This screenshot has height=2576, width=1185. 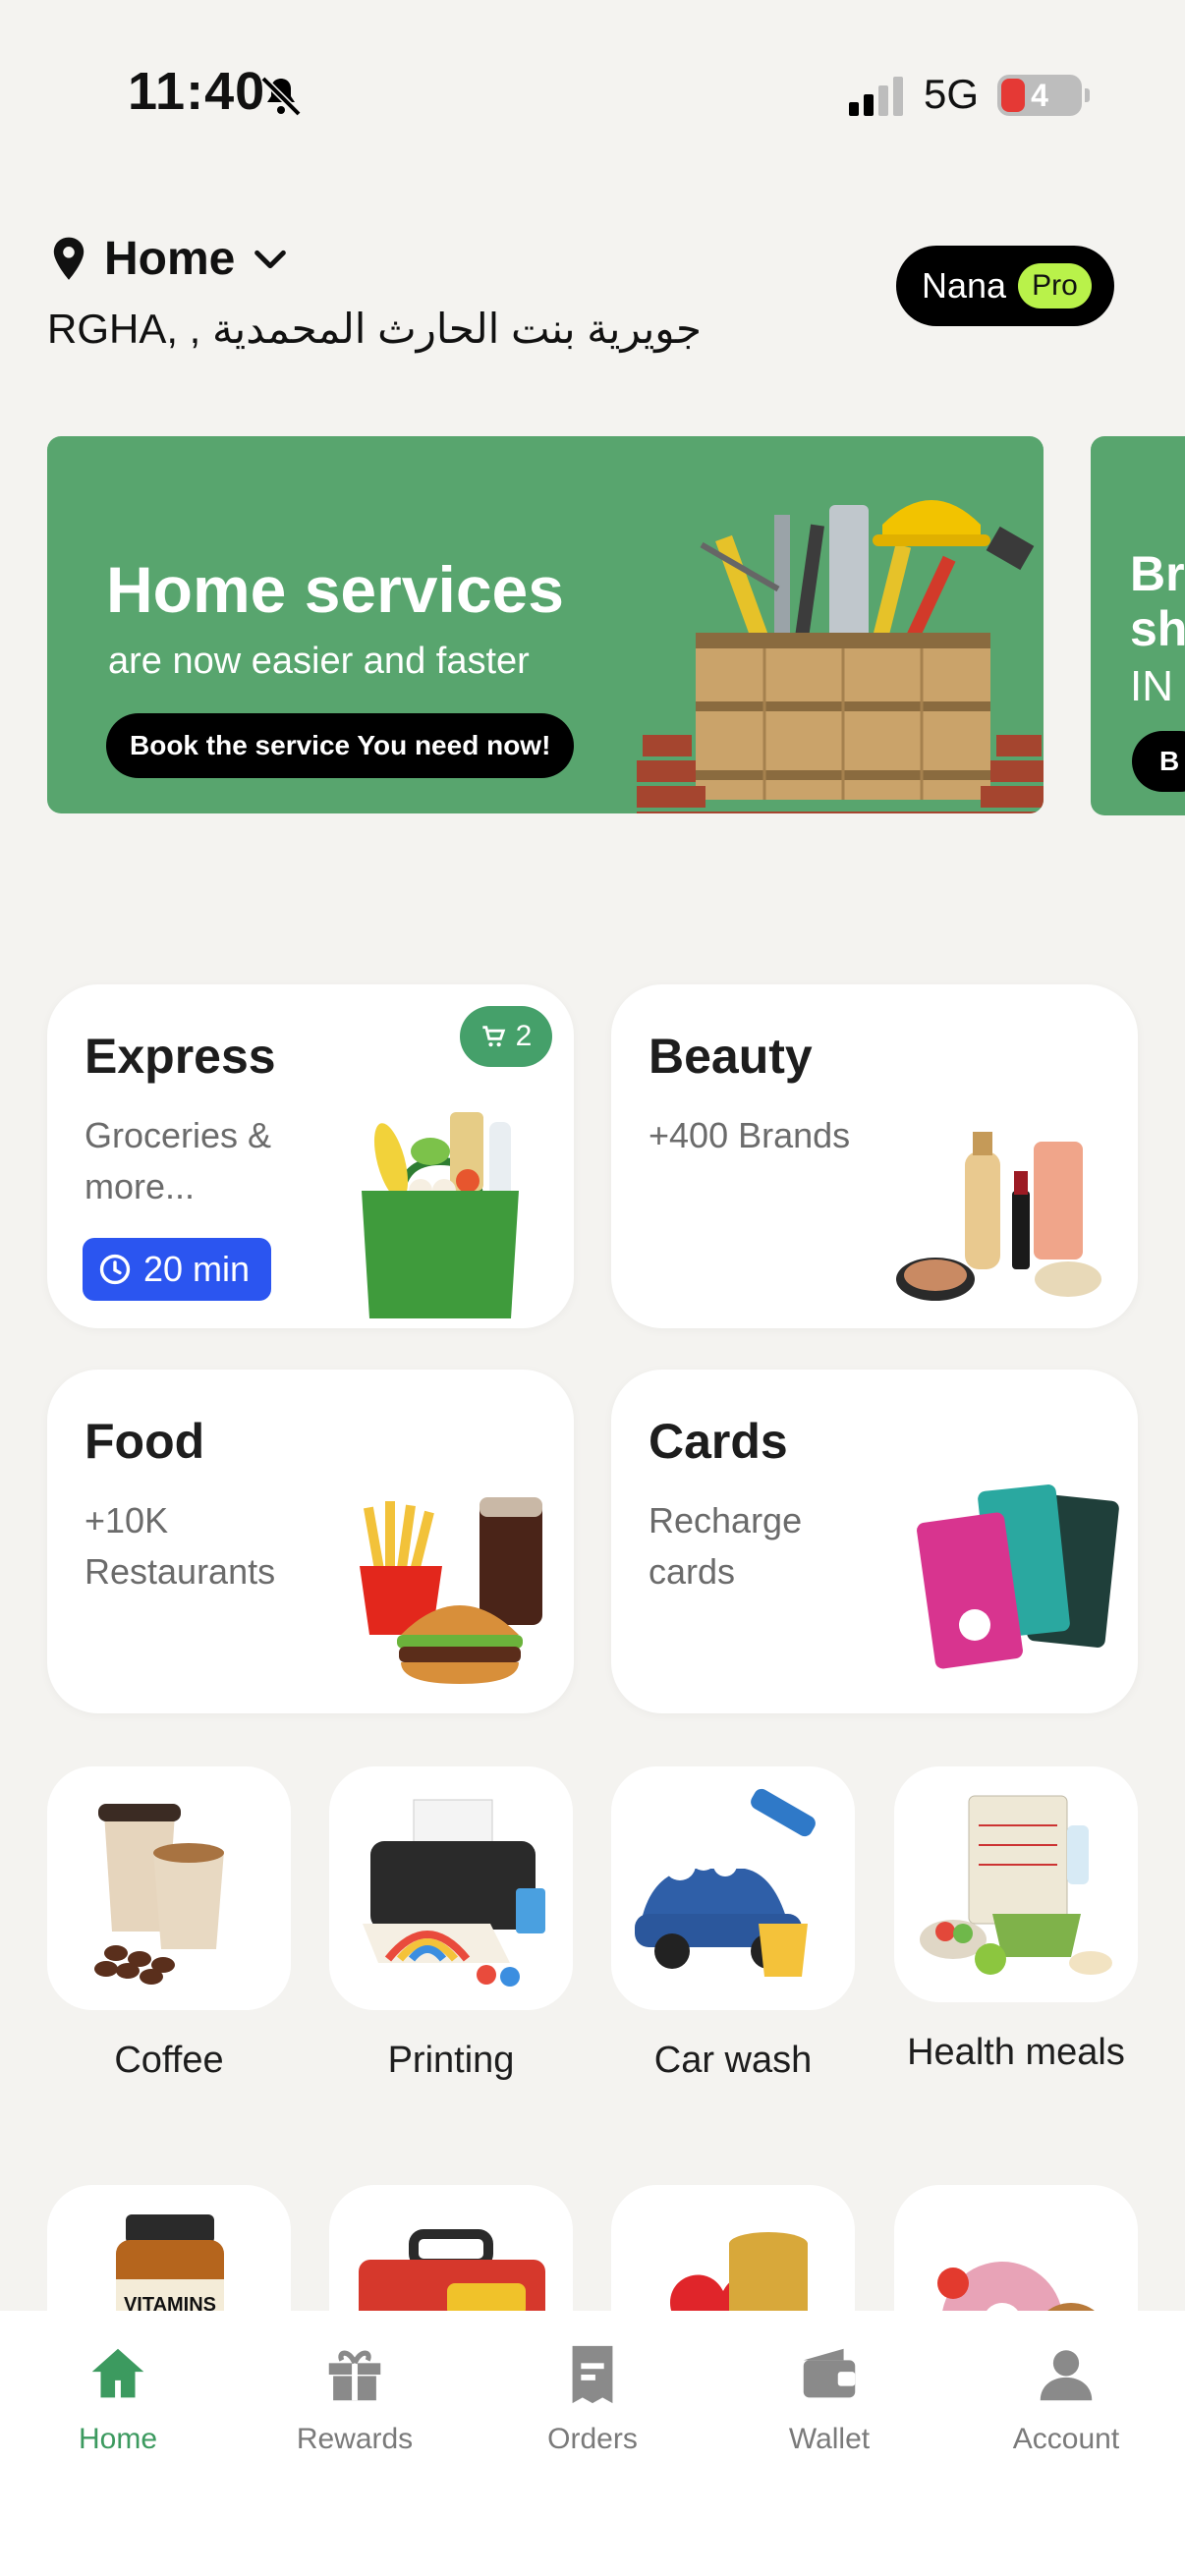 I want to click on category-tile-car-wash, so click(x=733, y=1888).